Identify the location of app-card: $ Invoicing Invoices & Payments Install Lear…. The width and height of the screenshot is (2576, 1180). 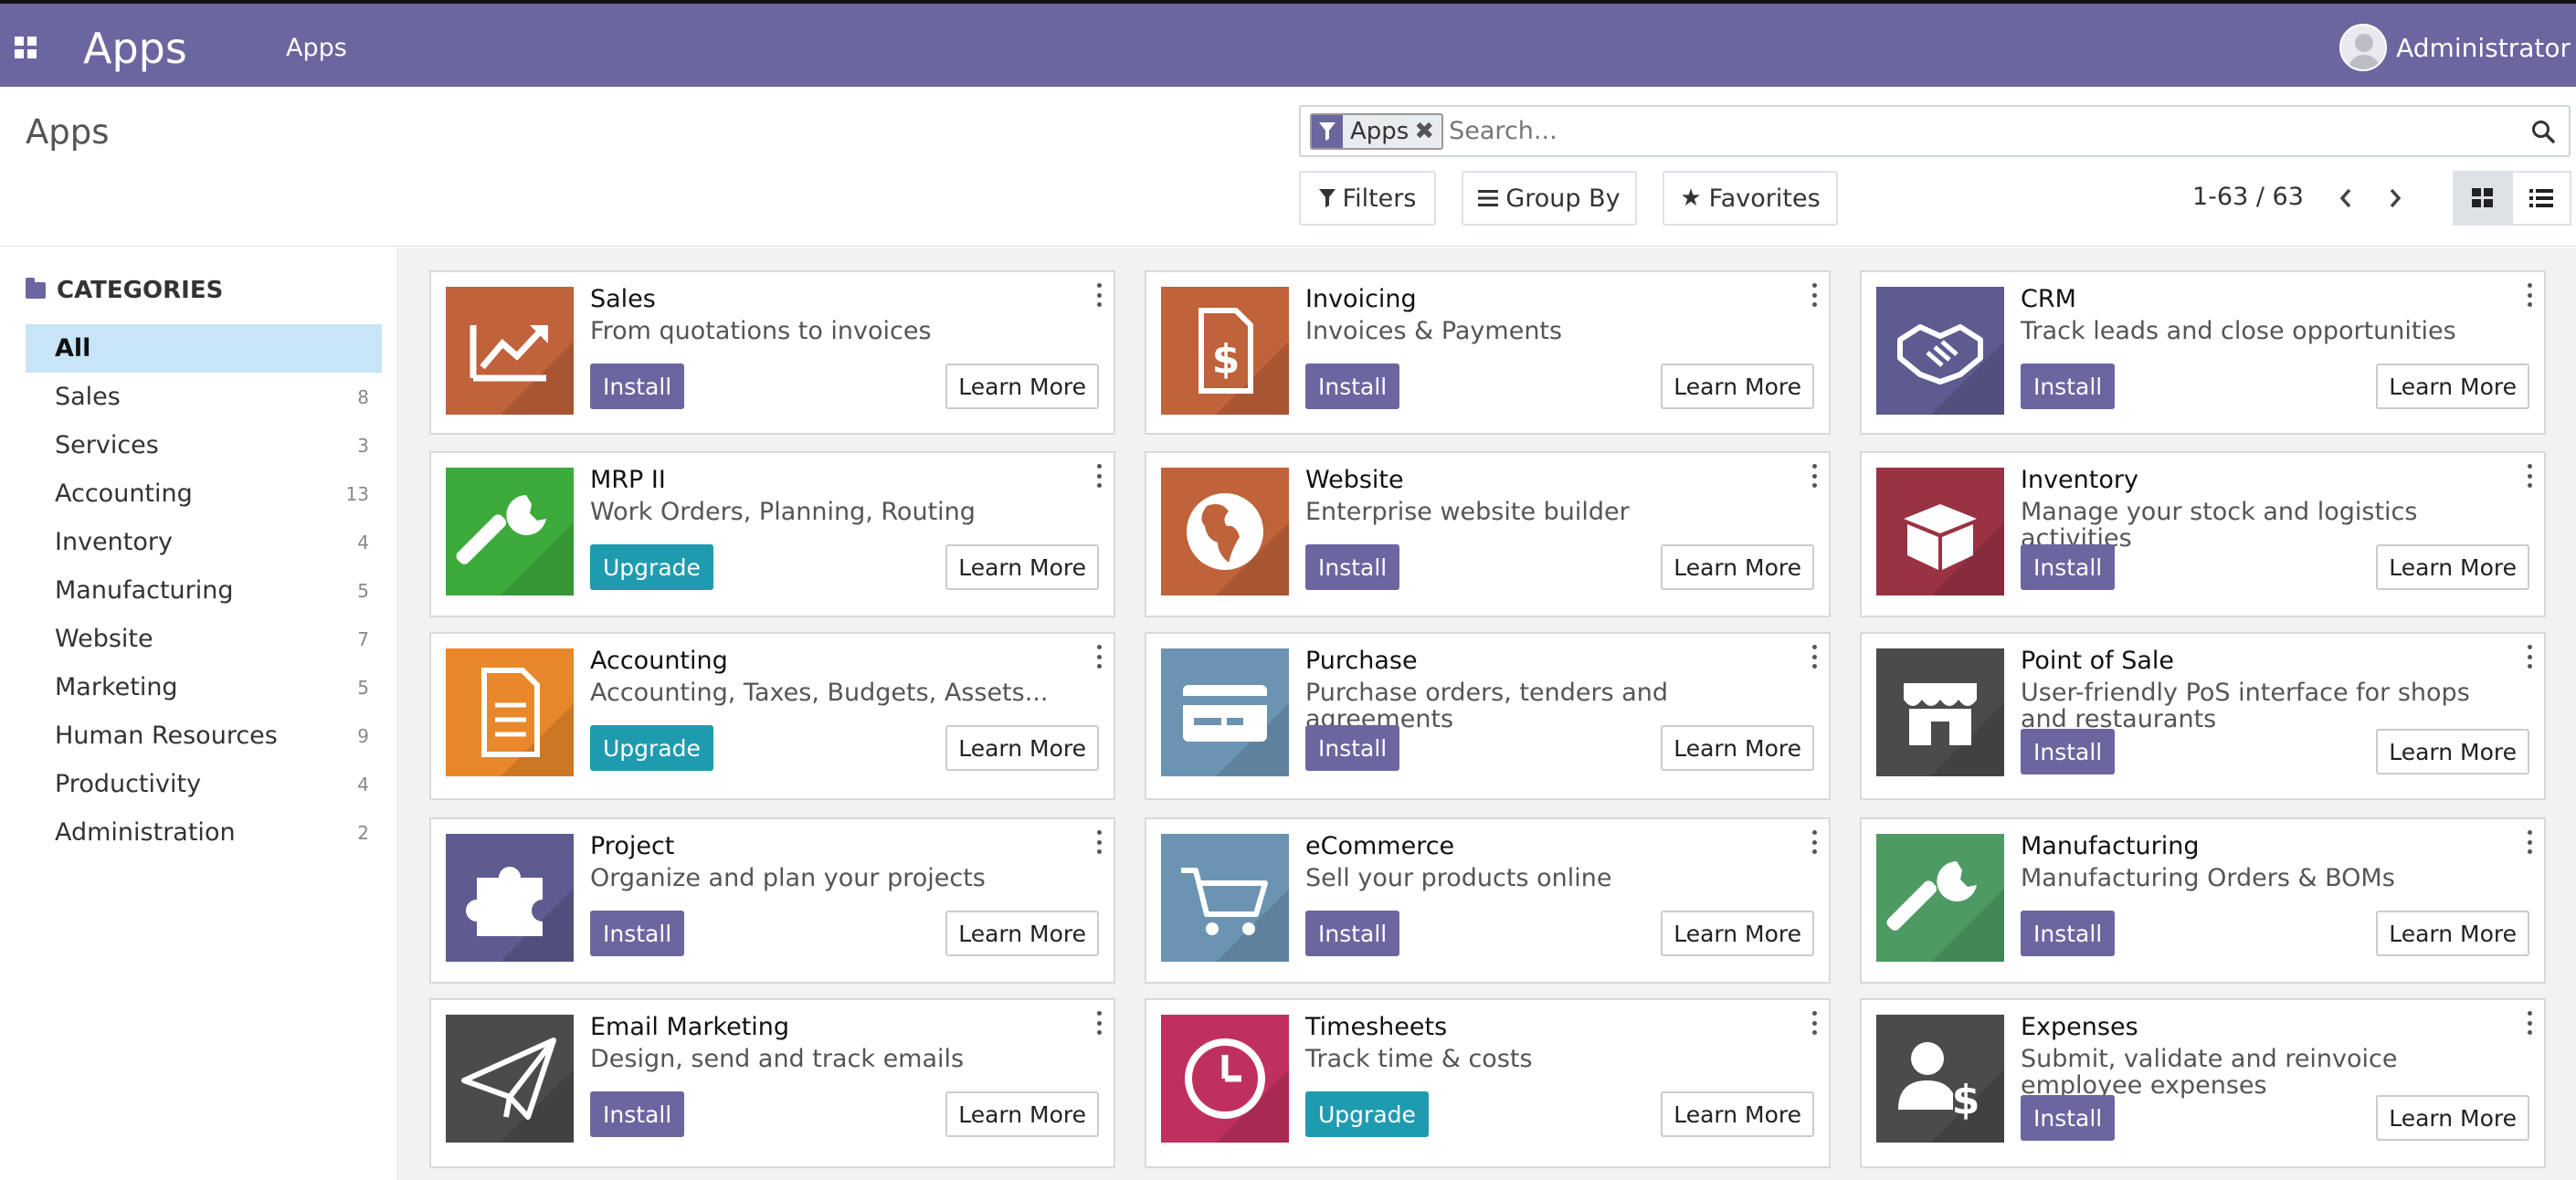
(1488, 352).